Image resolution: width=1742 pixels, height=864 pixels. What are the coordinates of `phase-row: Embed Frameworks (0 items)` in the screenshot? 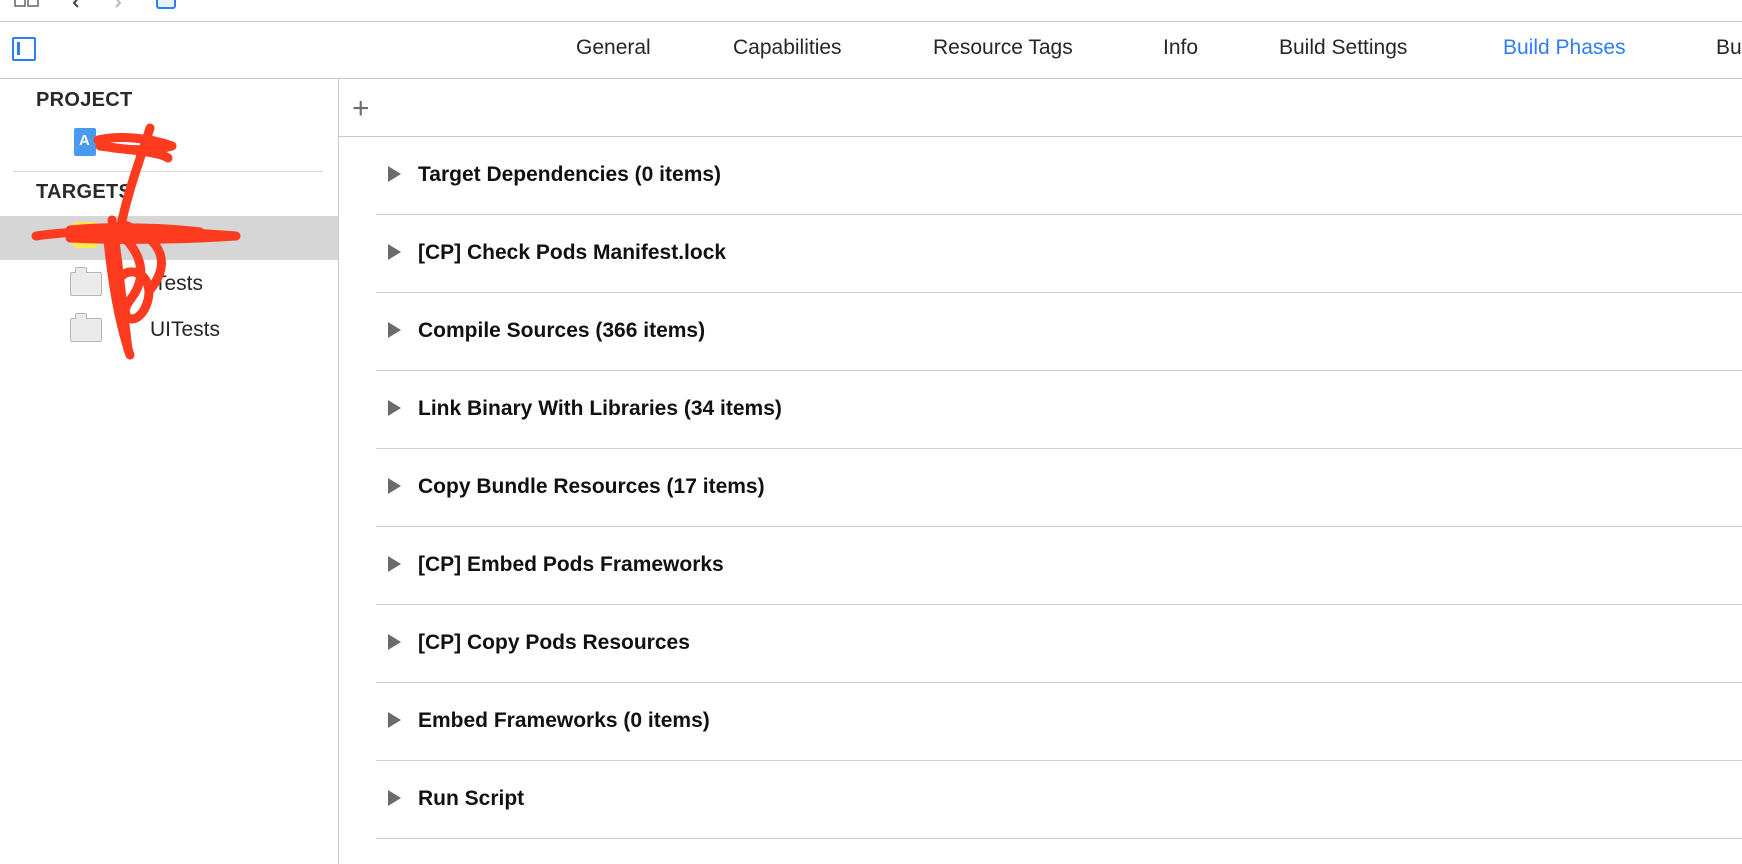 It's located at (1059, 722).